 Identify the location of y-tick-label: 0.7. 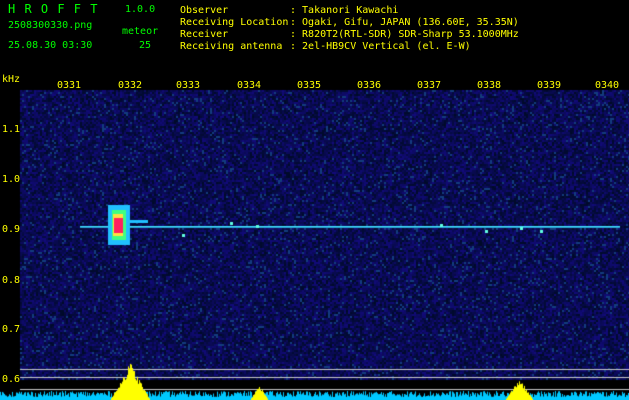
(11, 329).